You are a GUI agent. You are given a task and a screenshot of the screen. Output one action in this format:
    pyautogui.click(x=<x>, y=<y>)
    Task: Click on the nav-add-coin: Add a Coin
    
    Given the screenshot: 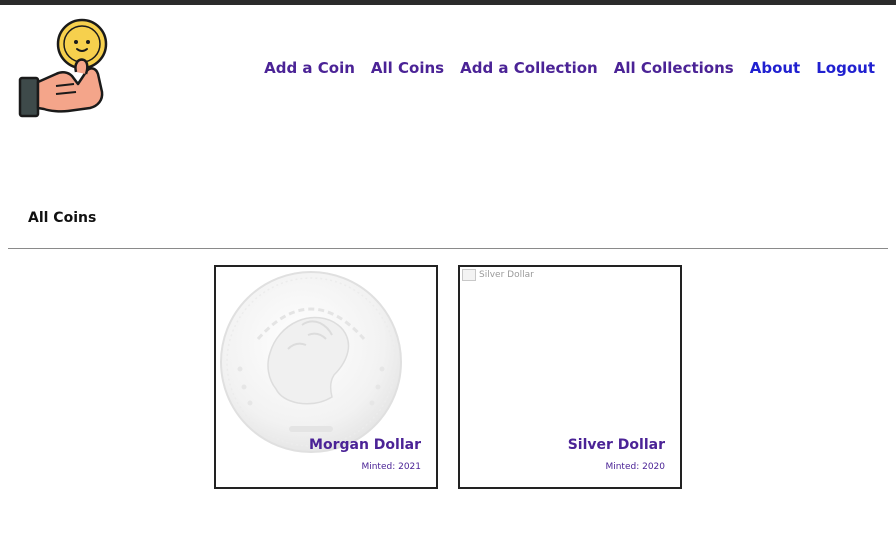 What is the action you would take?
    pyautogui.click(x=309, y=68)
    